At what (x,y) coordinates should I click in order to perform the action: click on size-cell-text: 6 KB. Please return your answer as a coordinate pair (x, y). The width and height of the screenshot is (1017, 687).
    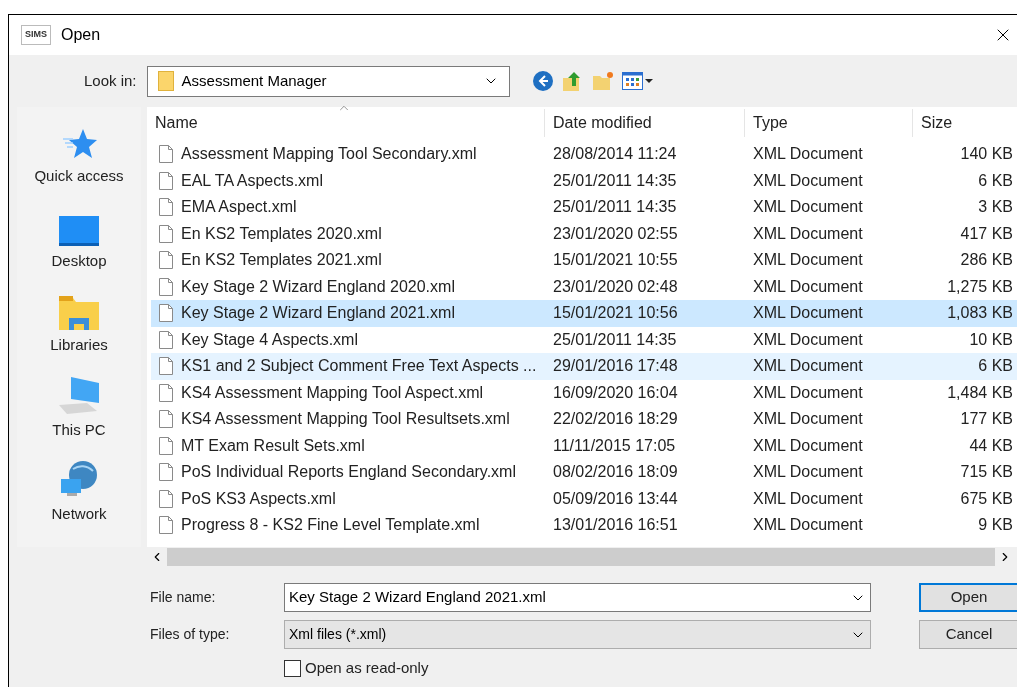
    Looking at the image, I should click on (995, 366).